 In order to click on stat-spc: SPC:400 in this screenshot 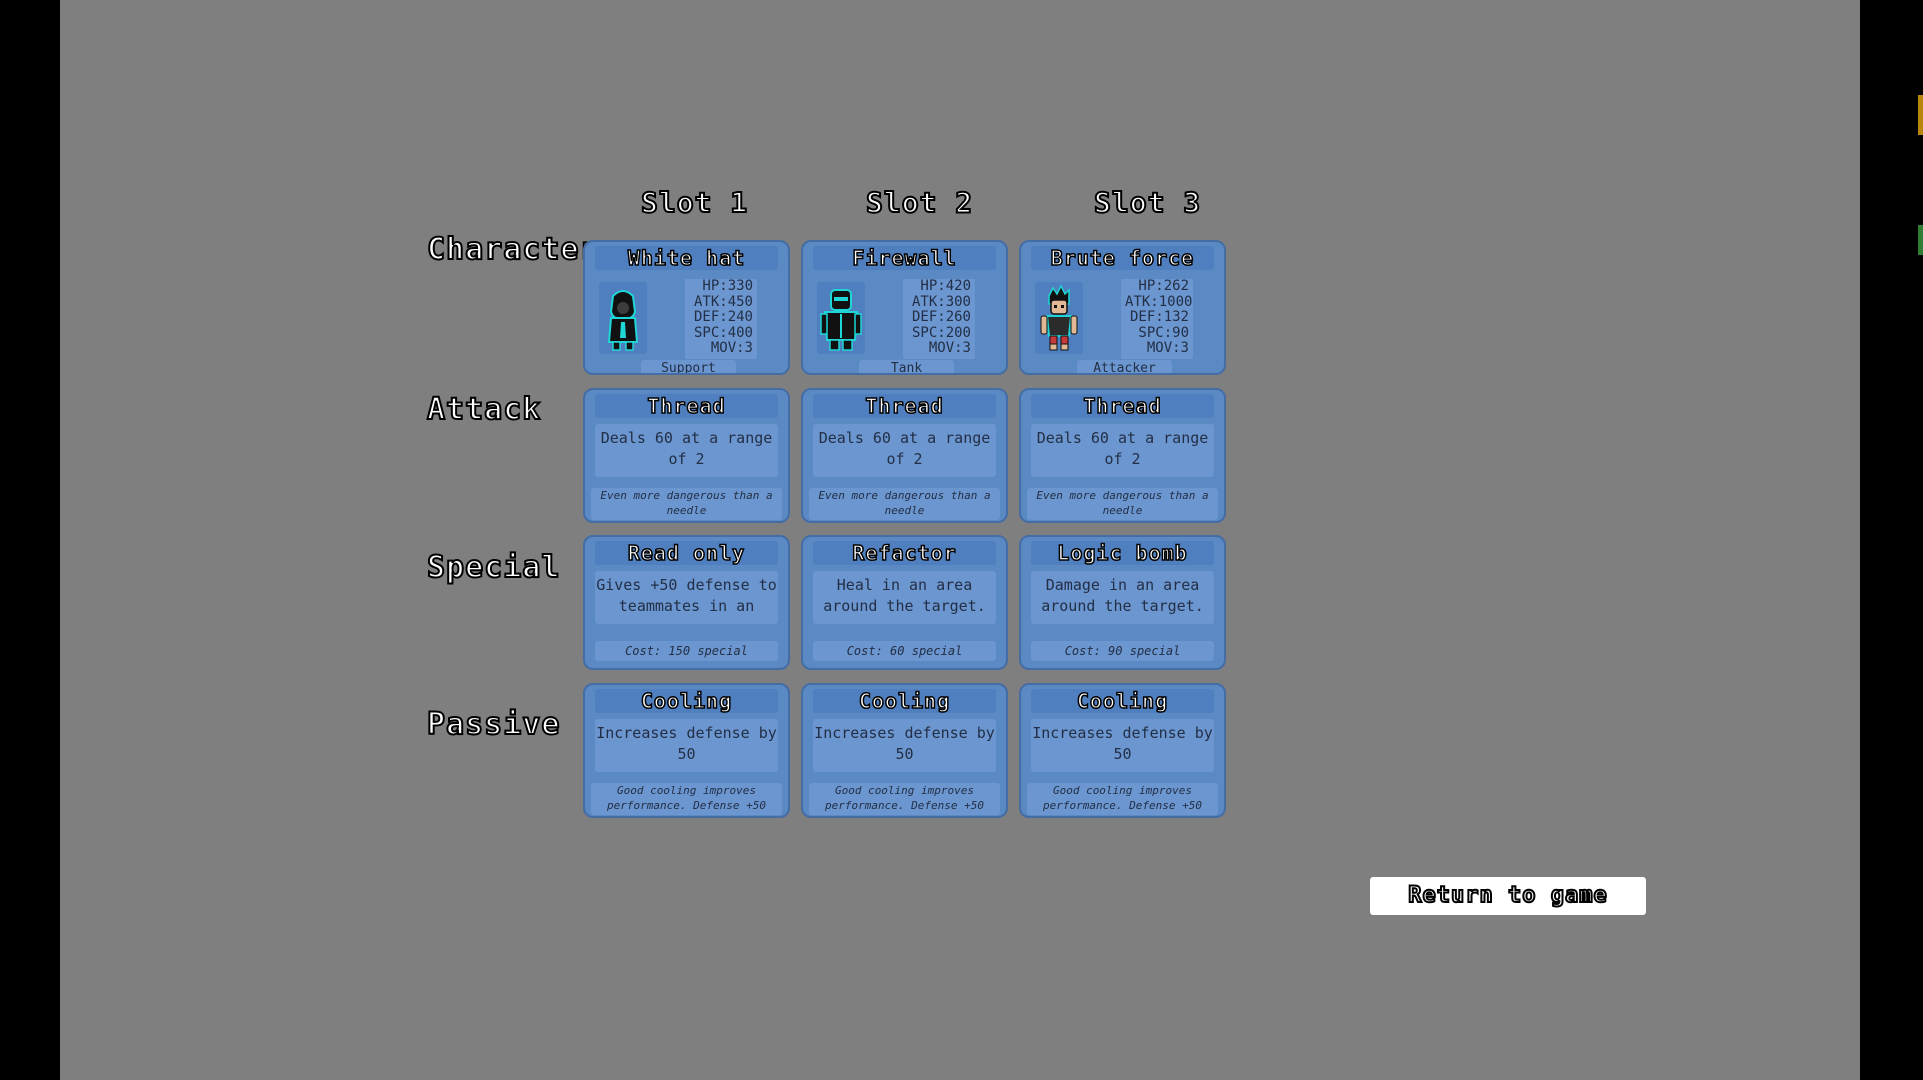, I will do `click(723, 332)`.